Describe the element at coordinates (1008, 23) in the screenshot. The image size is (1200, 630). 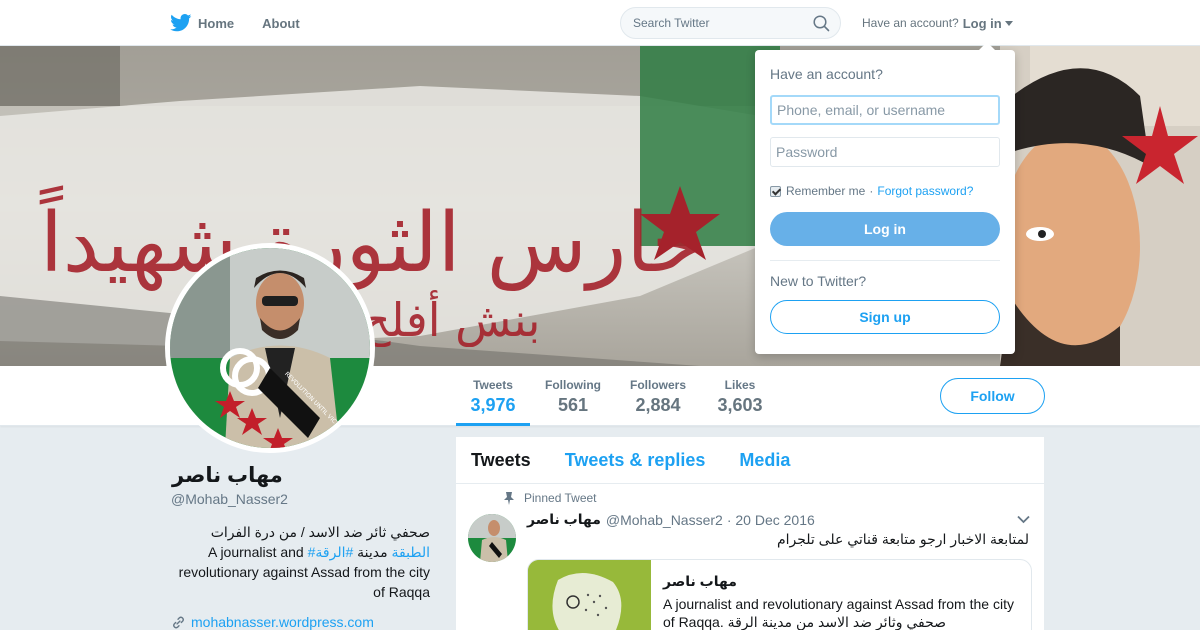
I see `caret-down-icon` at that location.